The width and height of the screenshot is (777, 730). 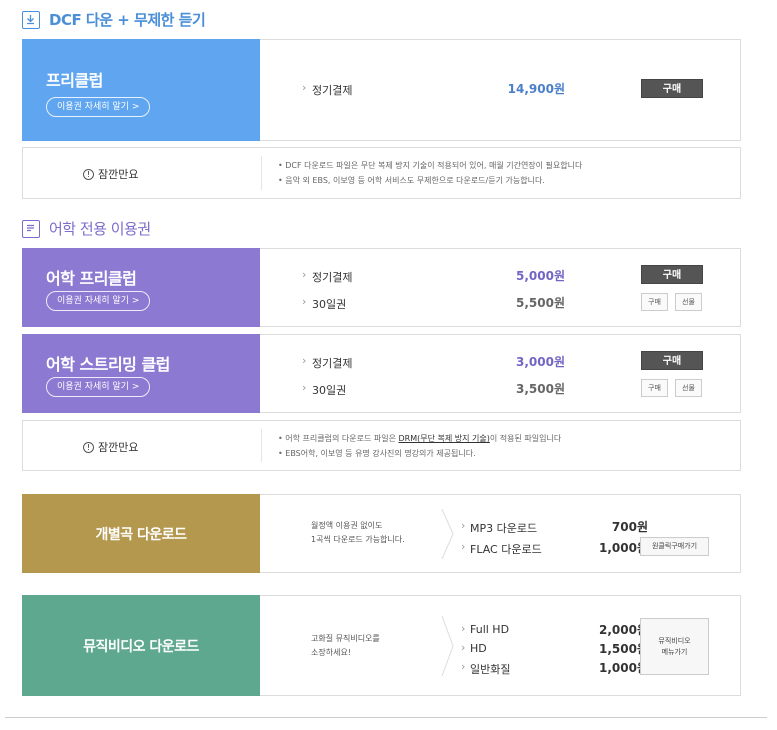 I want to click on hd-label: HD, so click(x=474, y=648).